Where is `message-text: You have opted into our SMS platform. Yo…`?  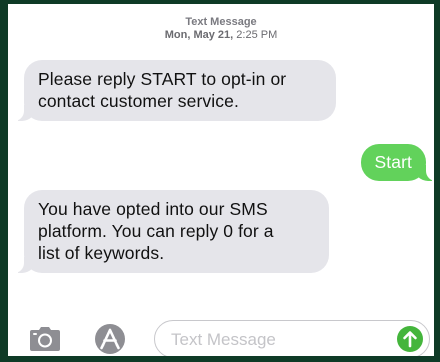
message-text: You have opted into our SMS platform. Yo… is located at coordinates (156, 231).